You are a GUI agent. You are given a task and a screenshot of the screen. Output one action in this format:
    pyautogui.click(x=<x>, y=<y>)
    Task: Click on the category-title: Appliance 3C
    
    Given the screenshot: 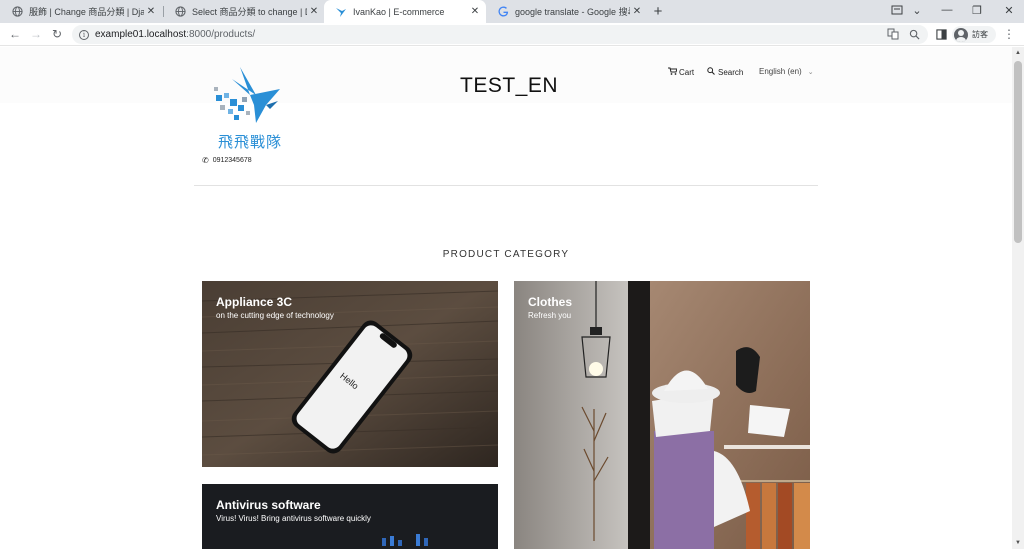 What is the action you would take?
    pyautogui.click(x=254, y=302)
    